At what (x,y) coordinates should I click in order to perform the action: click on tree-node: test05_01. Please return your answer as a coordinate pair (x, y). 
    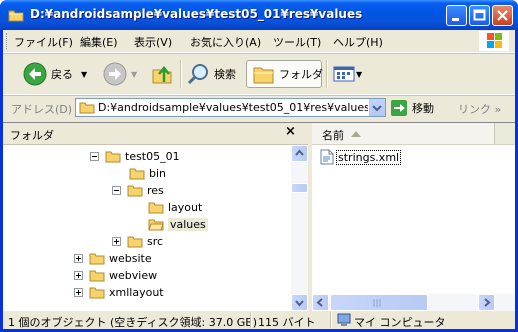
    Looking at the image, I should click on (135, 156).